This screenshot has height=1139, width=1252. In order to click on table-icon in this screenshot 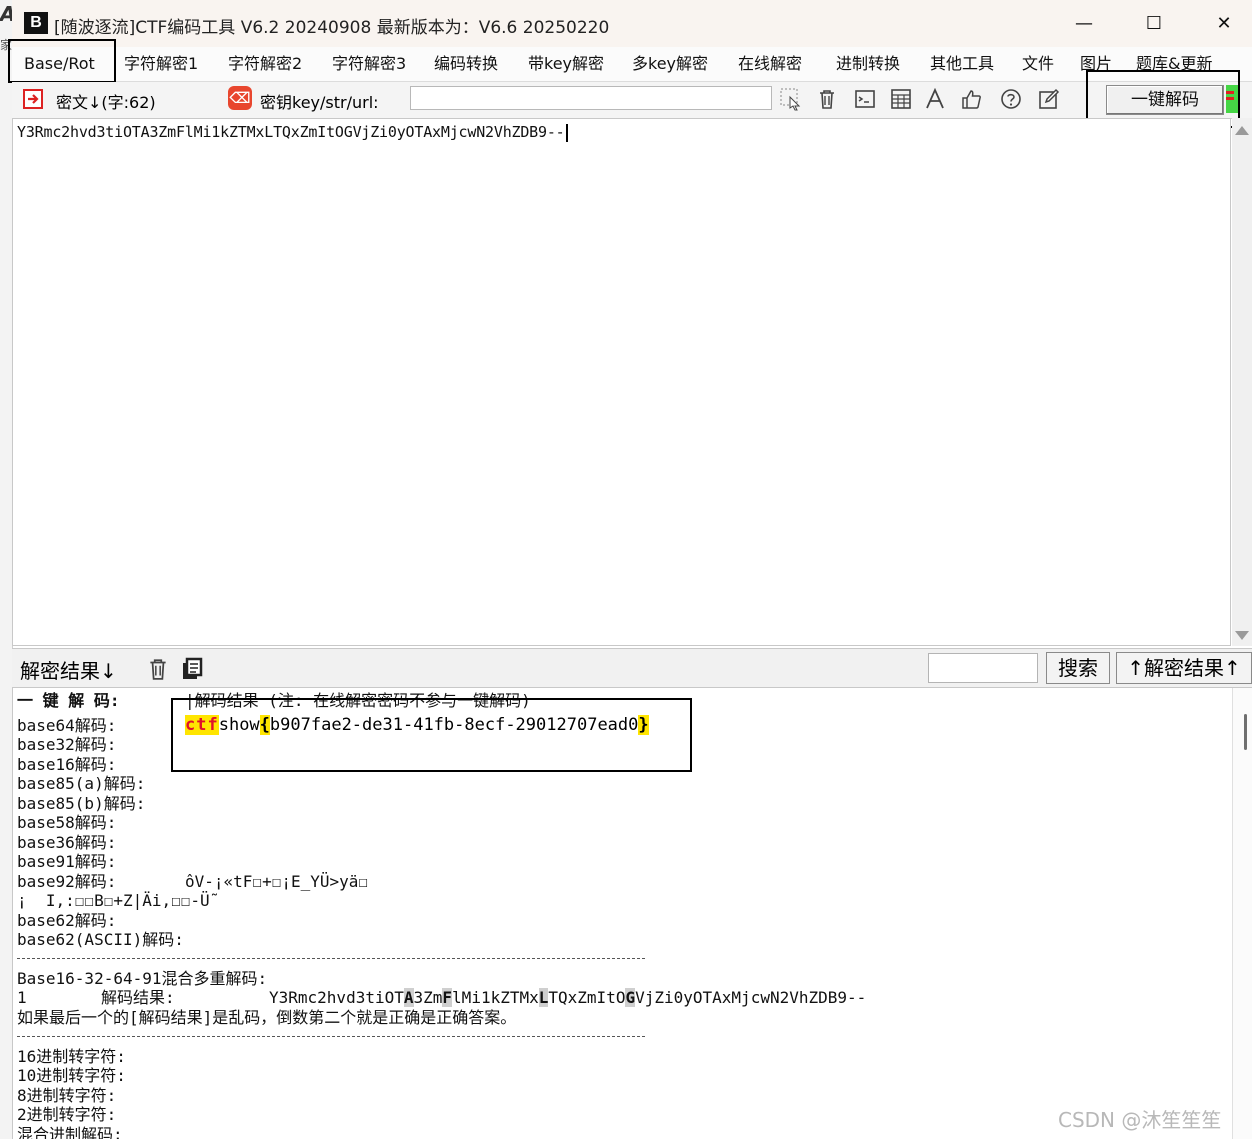, I will do `click(901, 99)`.